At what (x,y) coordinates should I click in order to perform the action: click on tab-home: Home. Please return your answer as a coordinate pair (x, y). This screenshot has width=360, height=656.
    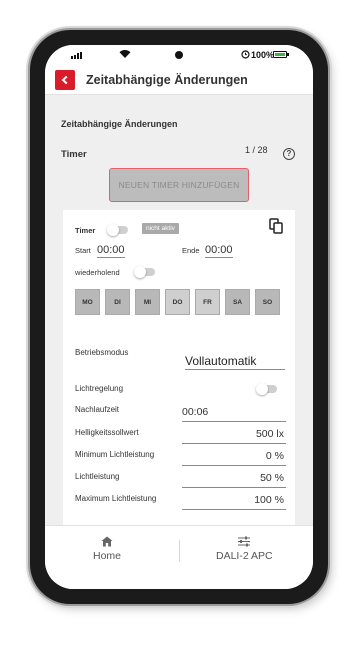
    Looking at the image, I should click on (107, 549).